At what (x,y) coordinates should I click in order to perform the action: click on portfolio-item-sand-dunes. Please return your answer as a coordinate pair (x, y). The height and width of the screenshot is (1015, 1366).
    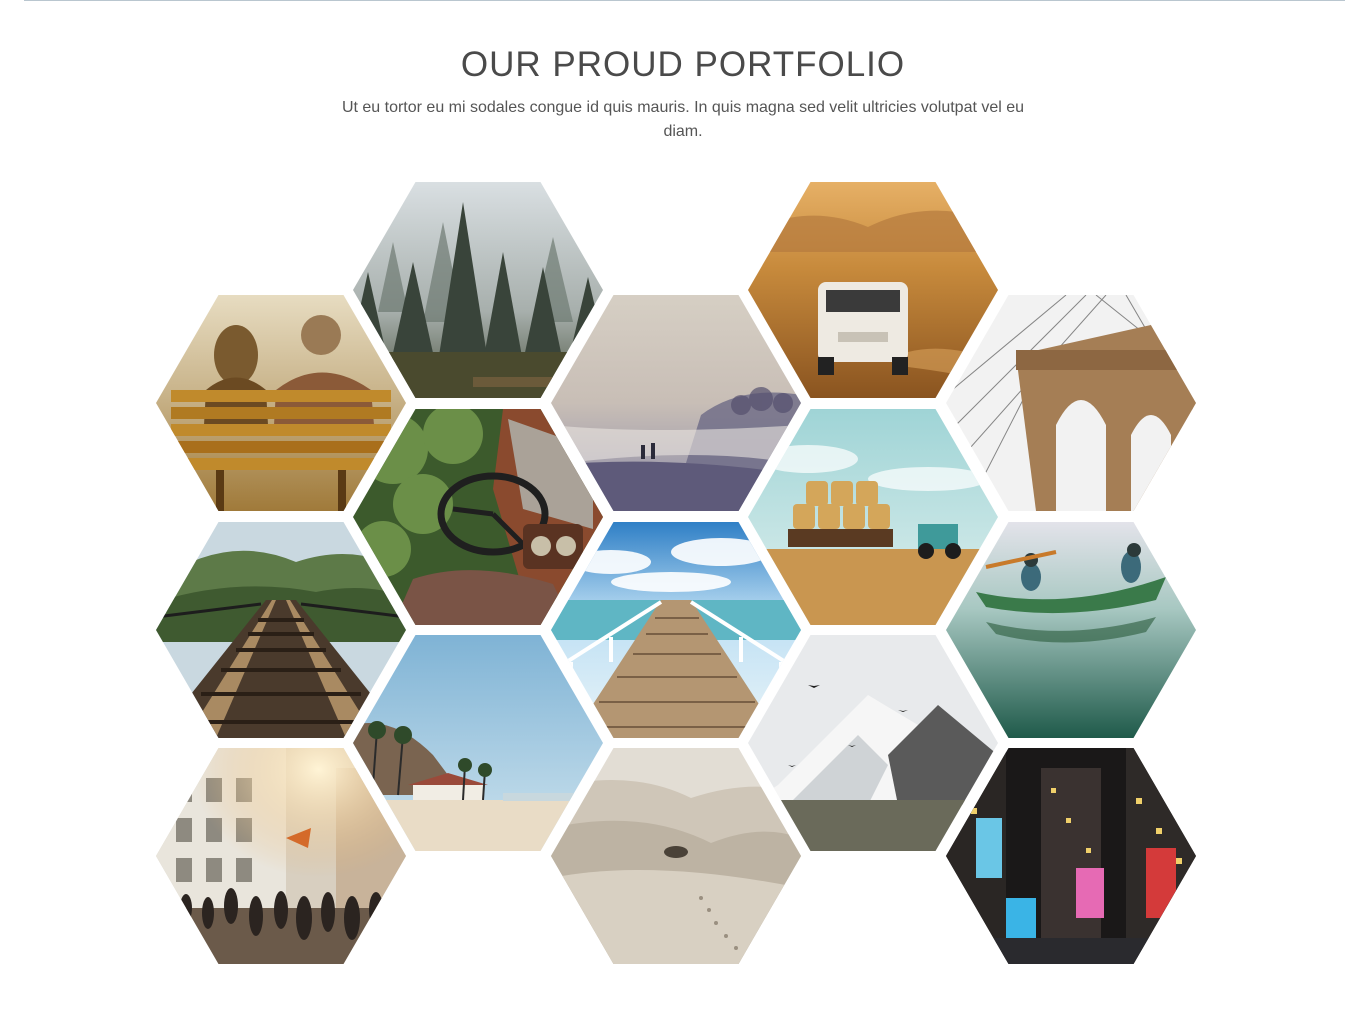
    Looking at the image, I should click on (676, 856).